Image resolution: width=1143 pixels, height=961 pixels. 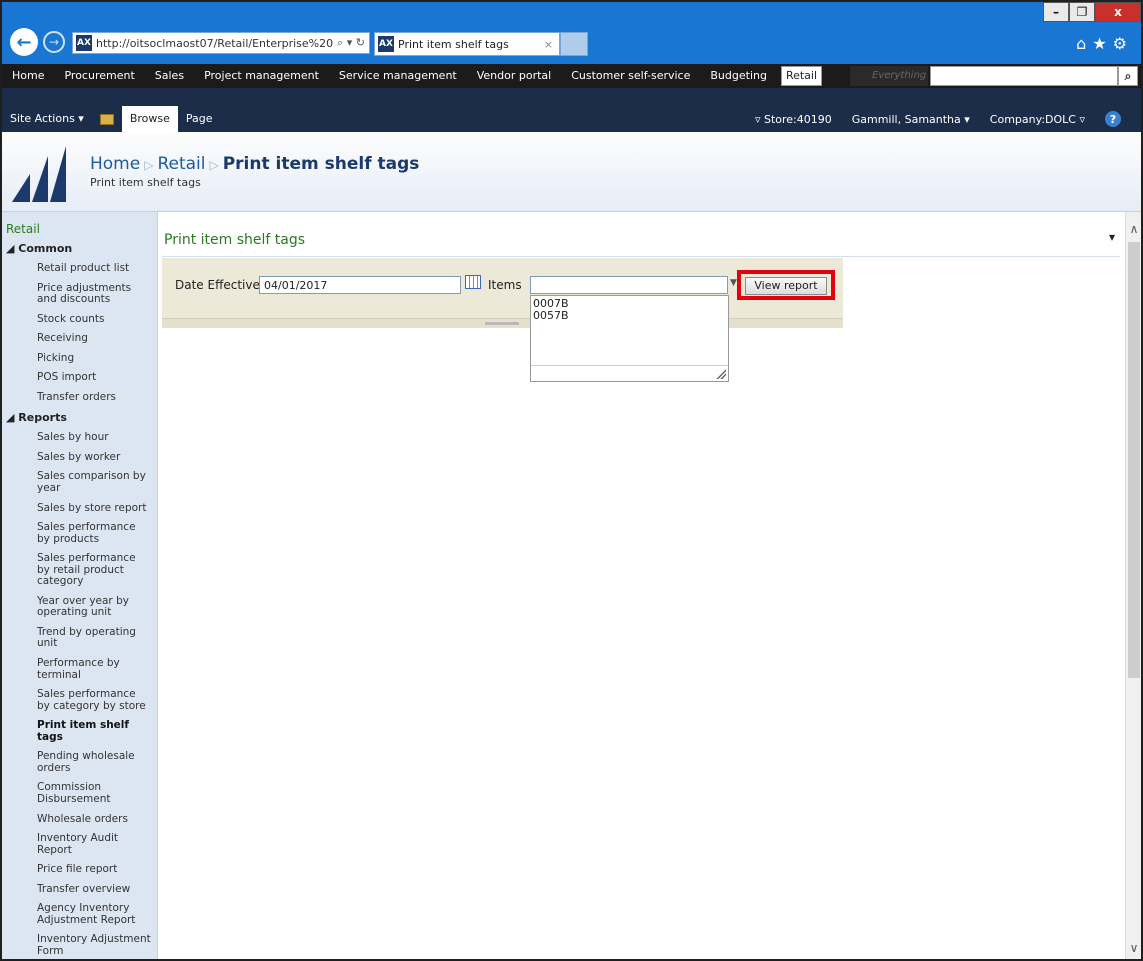 I want to click on window-controls: – ❐ x, so click(x=1092, y=12).